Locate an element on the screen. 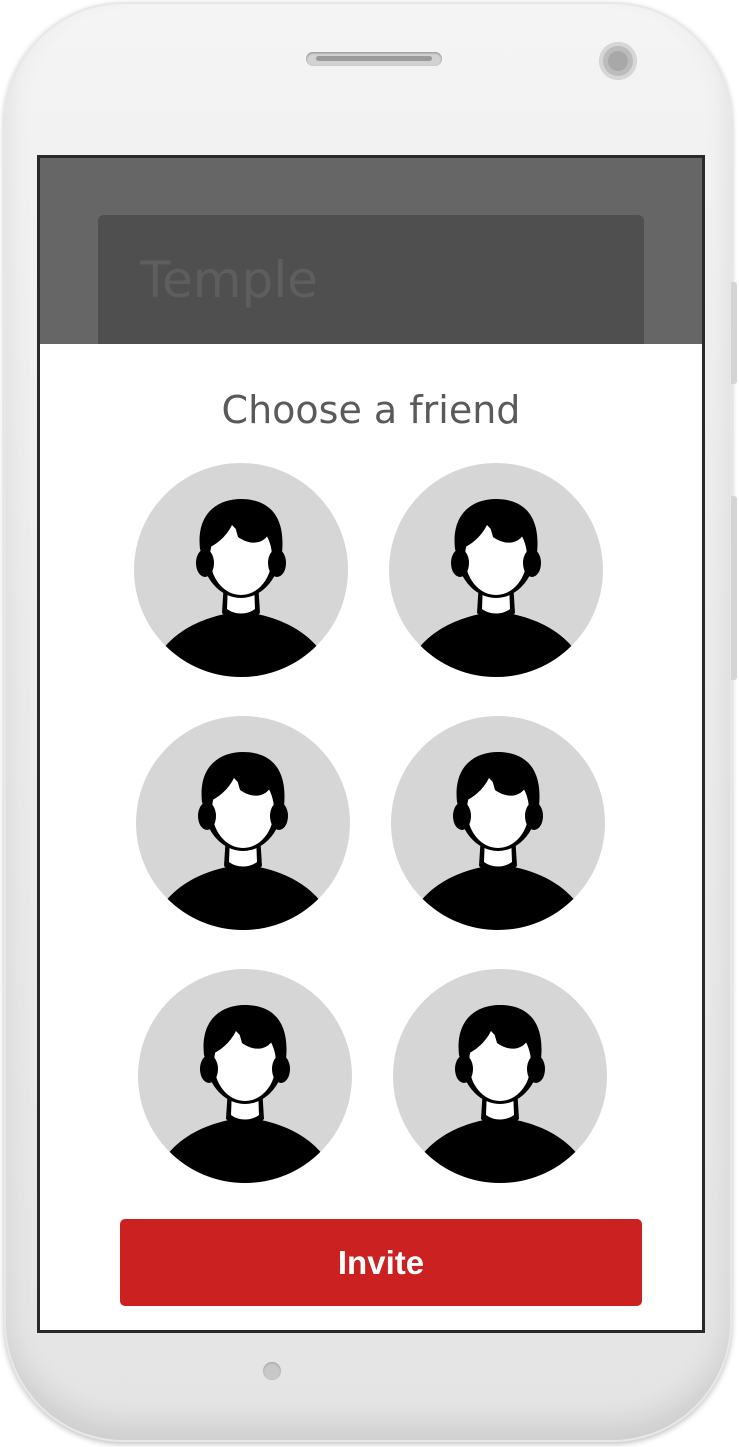  home-button is located at coordinates (272, 1371).